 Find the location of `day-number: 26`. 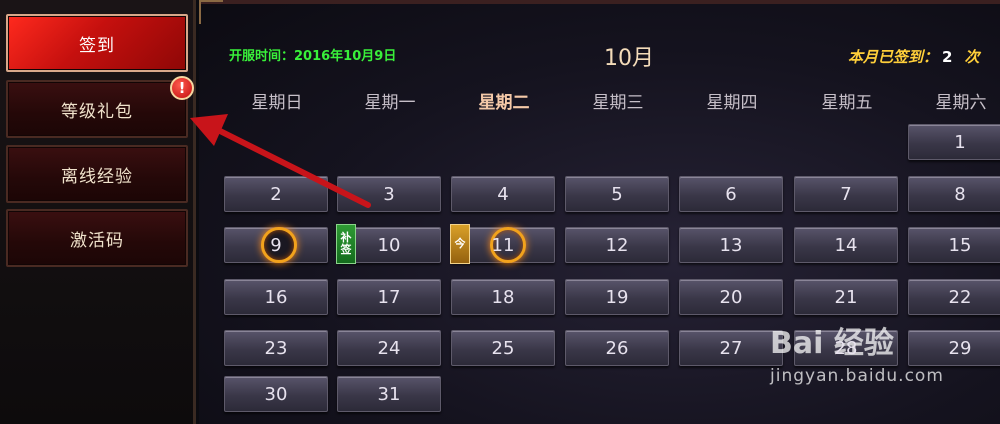

day-number: 26 is located at coordinates (617, 348).